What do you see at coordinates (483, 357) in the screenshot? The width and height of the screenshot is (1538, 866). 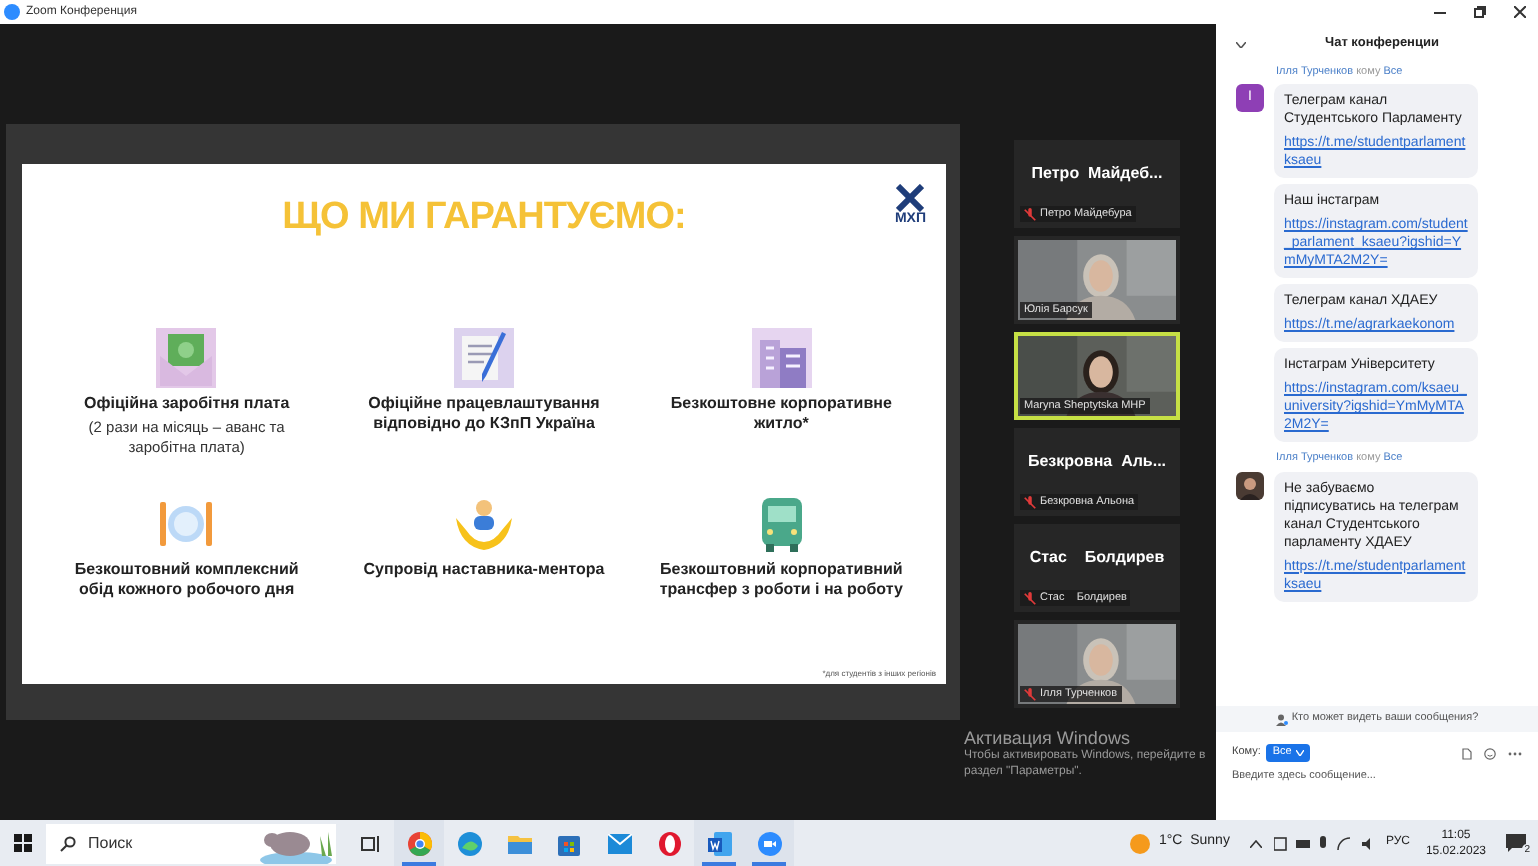 I see `contract-pen-icon` at bounding box center [483, 357].